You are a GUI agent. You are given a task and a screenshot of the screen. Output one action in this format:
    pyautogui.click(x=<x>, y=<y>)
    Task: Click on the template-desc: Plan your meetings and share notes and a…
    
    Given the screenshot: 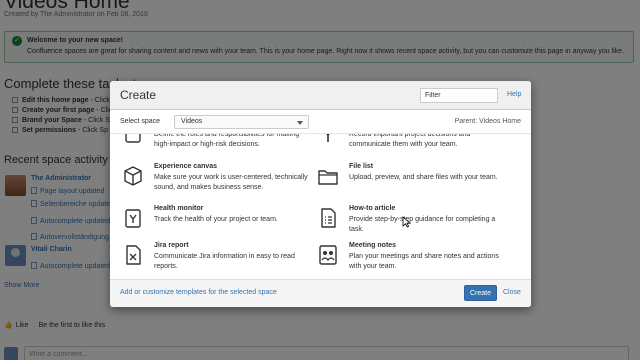 What is the action you would take?
    pyautogui.click(x=424, y=261)
    